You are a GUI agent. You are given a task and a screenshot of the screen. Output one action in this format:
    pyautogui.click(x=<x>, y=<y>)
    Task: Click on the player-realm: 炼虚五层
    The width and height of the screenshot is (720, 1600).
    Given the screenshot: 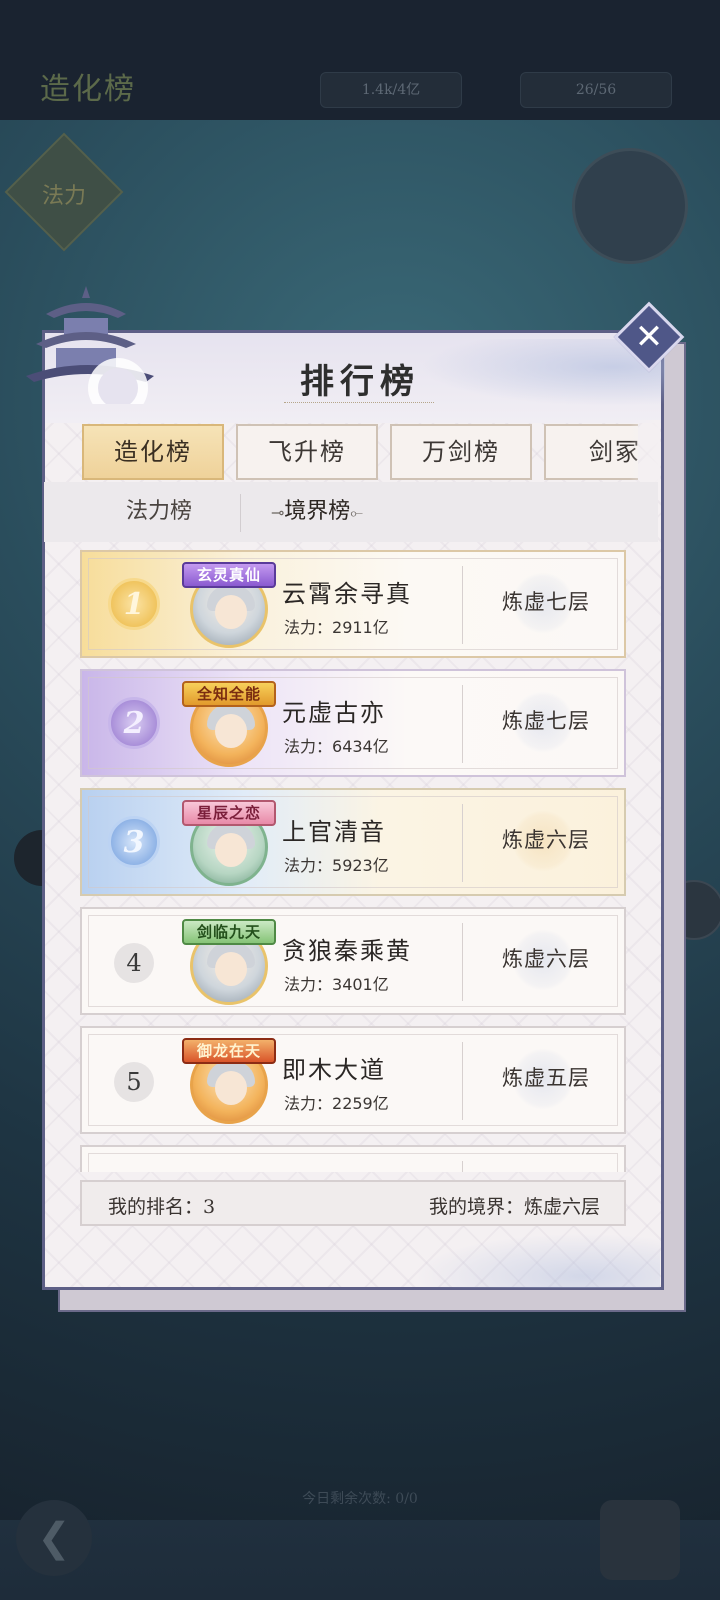 What is the action you would take?
    pyautogui.click(x=546, y=1078)
    